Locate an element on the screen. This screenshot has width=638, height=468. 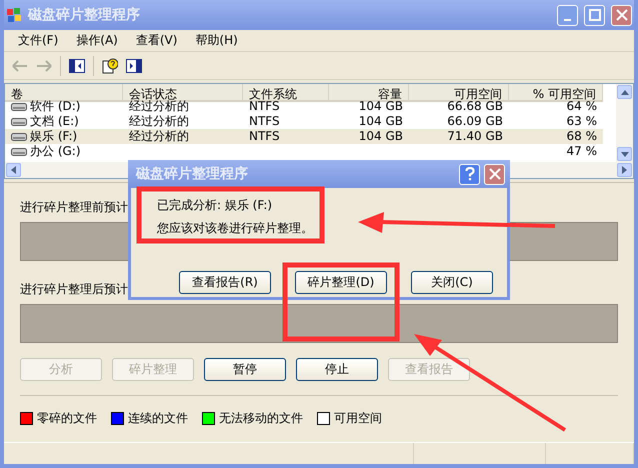
vertical-scrollbar is located at coordinates (624, 123).